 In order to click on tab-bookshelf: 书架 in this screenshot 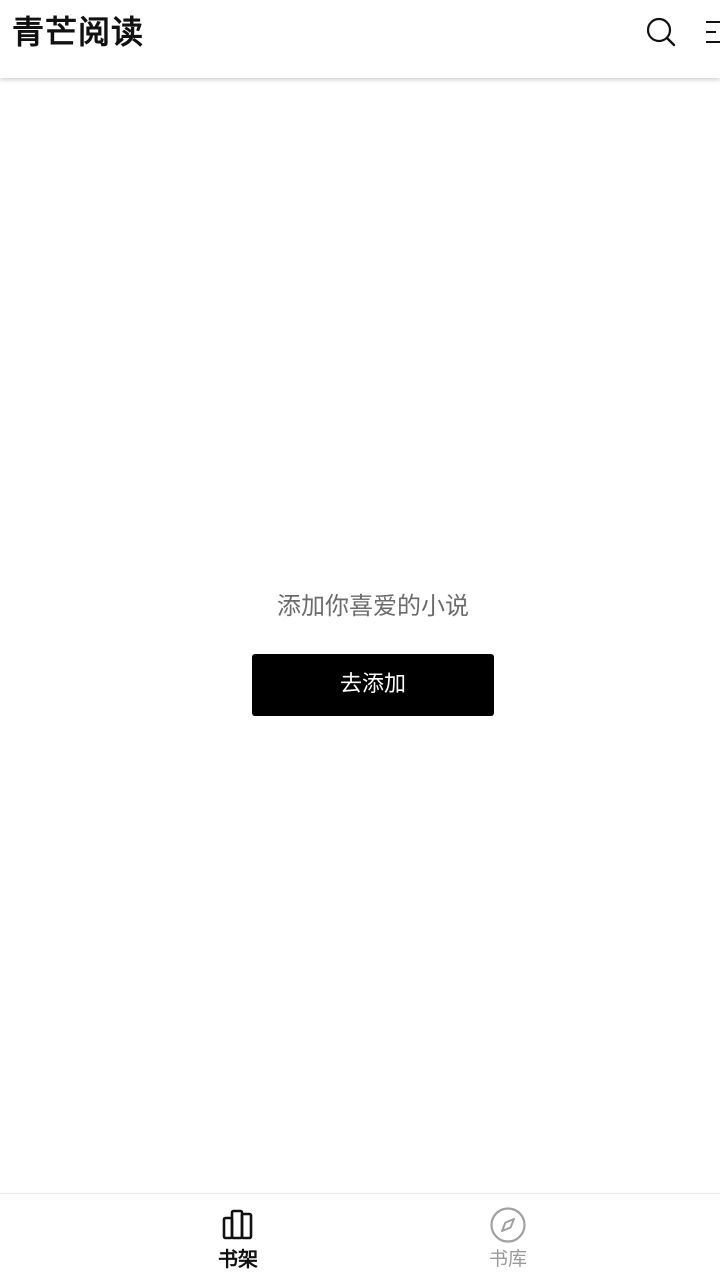, I will do `click(238, 1237)`.